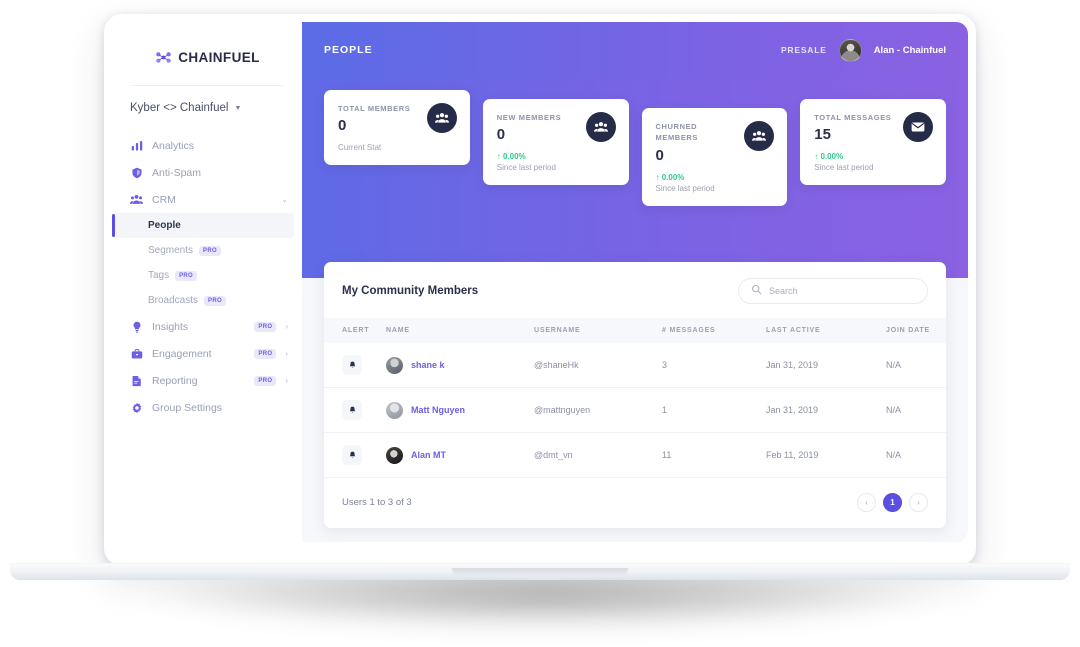  Describe the element at coordinates (460, 365) in the screenshot. I see `cell-name: shane k` at that location.